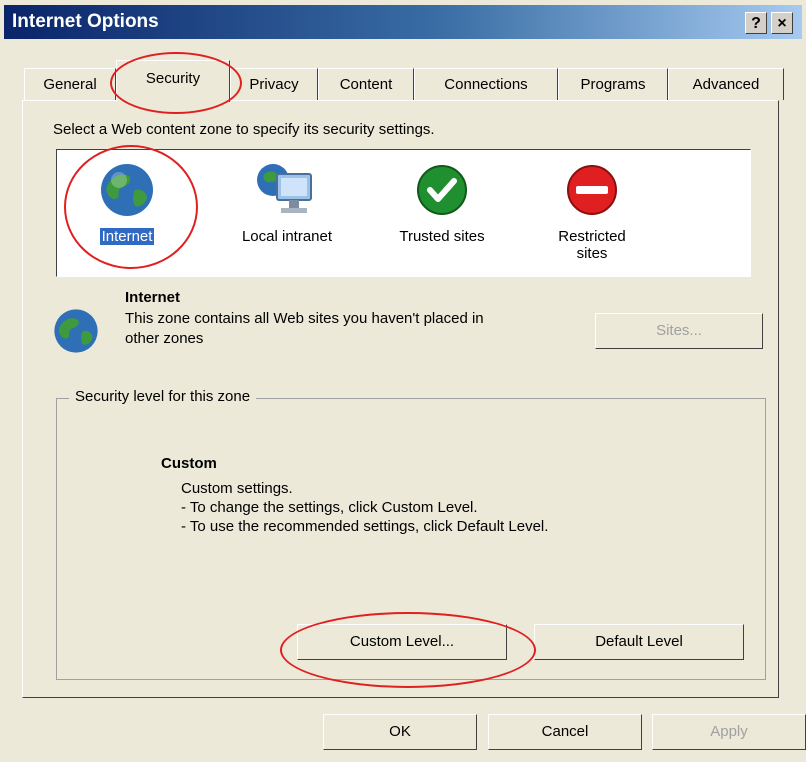 This screenshot has width=806, height=762. I want to click on zone-label: Trusted sites, so click(442, 236).